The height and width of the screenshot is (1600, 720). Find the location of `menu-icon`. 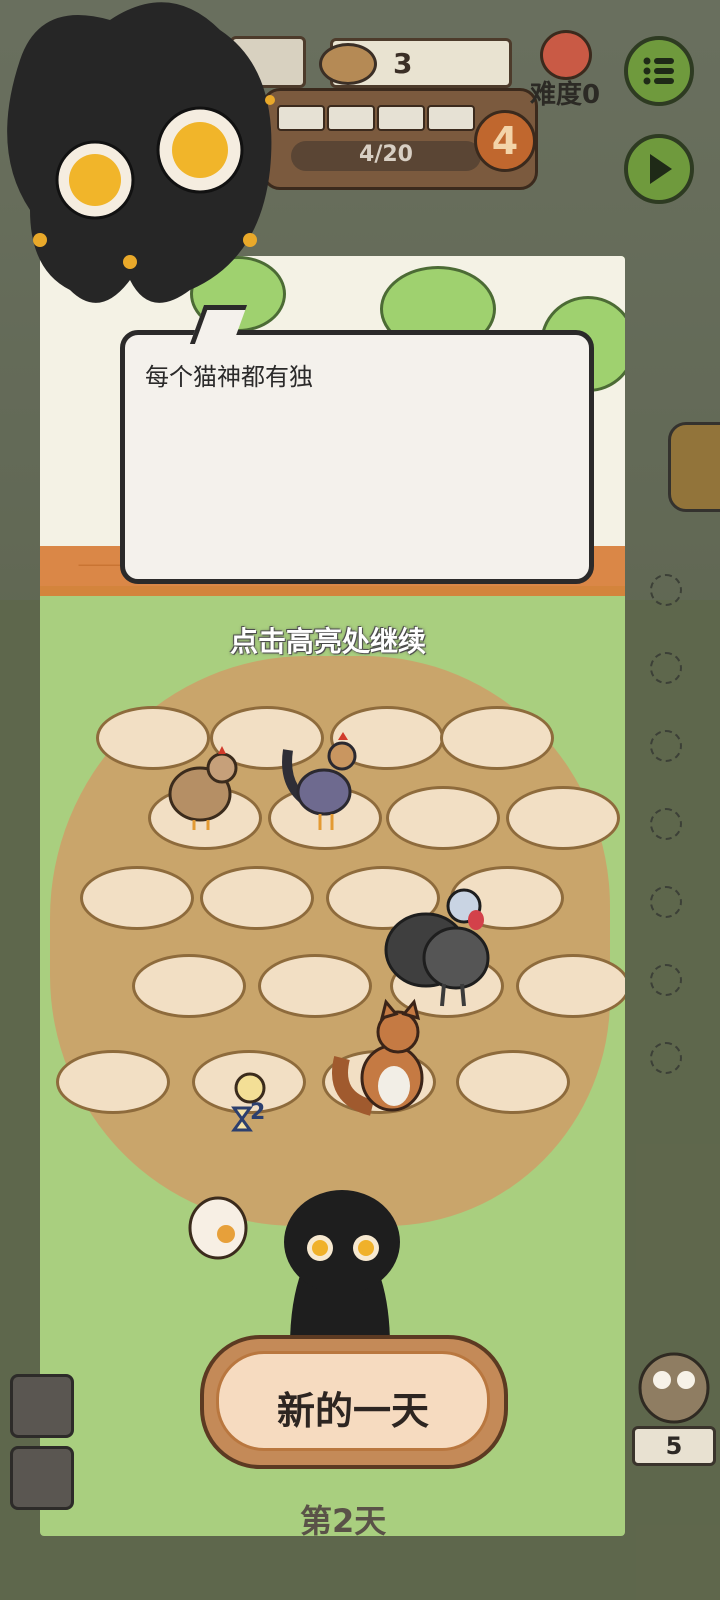

menu-icon is located at coordinates (658, 71).